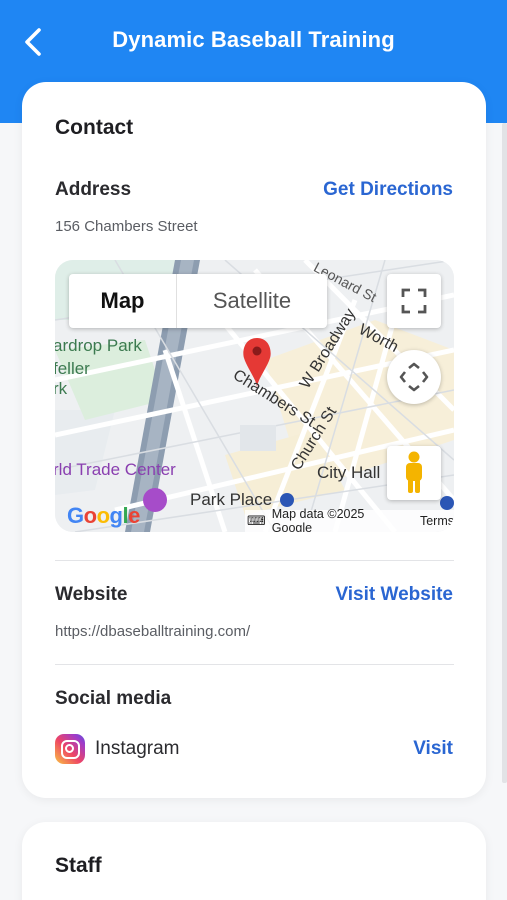 Image resolution: width=507 pixels, height=900 pixels. I want to click on fullscreen-button, so click(414, 301).